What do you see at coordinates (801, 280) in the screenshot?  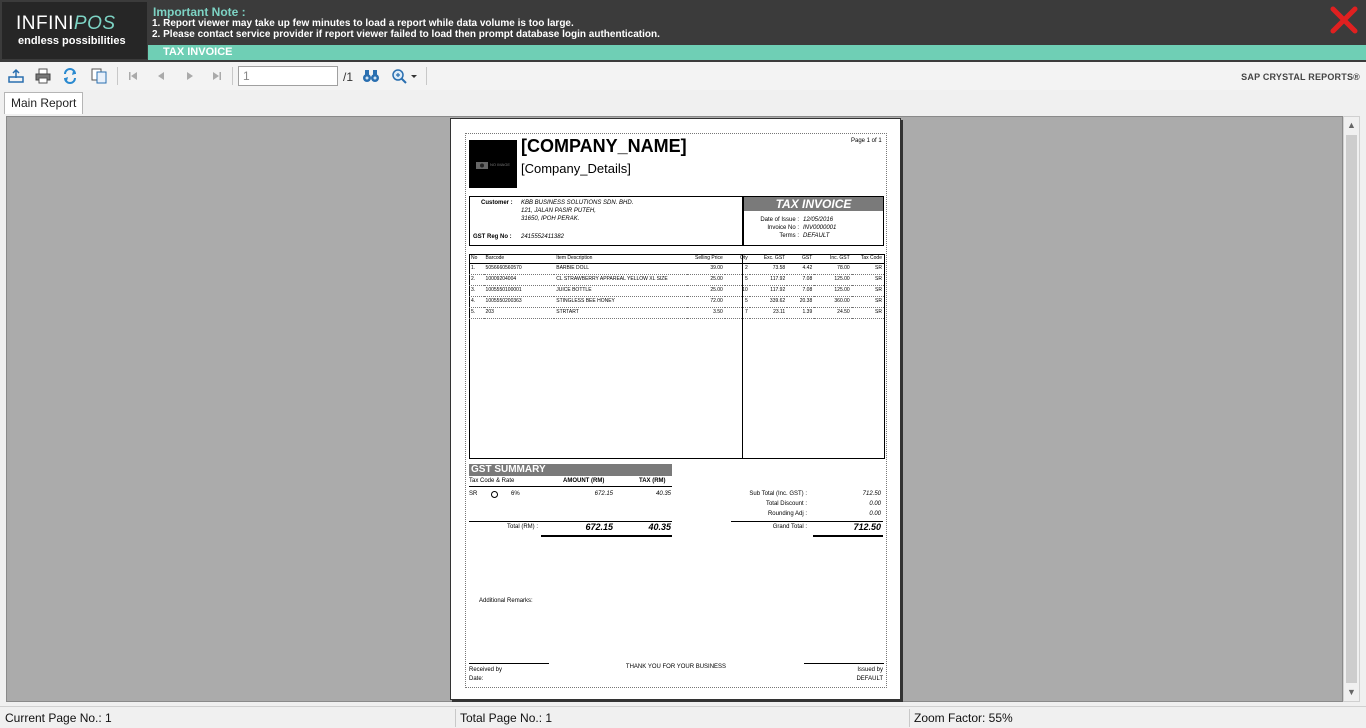 I see `cell: 7.08` at bounding box center [801, 280].